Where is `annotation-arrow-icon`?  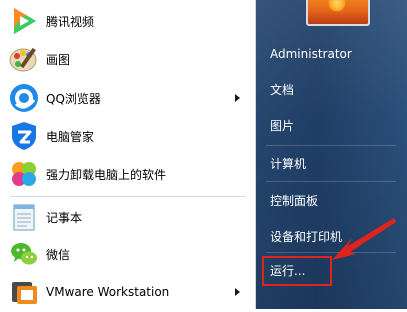
annotation-arrow-icon is located at coordinates (364, 239).